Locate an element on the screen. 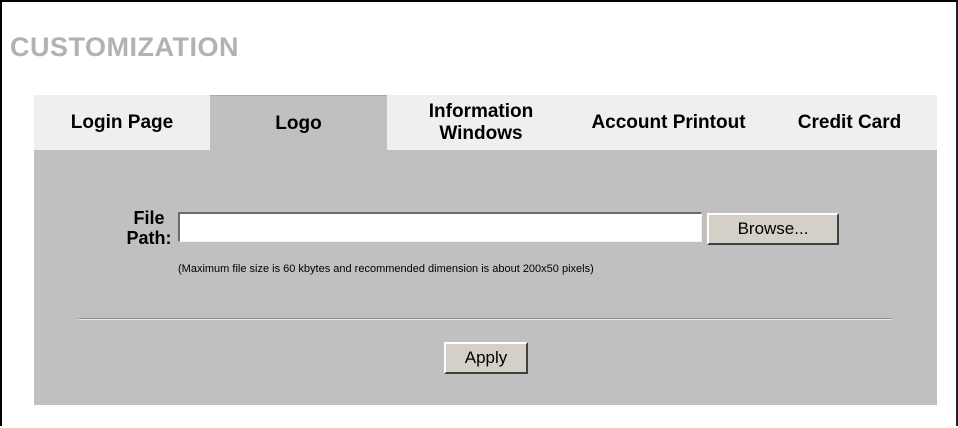 This screenshot has width=958, height=428. tab-credit-card: Credit Card is located at coordinates (849, 122).